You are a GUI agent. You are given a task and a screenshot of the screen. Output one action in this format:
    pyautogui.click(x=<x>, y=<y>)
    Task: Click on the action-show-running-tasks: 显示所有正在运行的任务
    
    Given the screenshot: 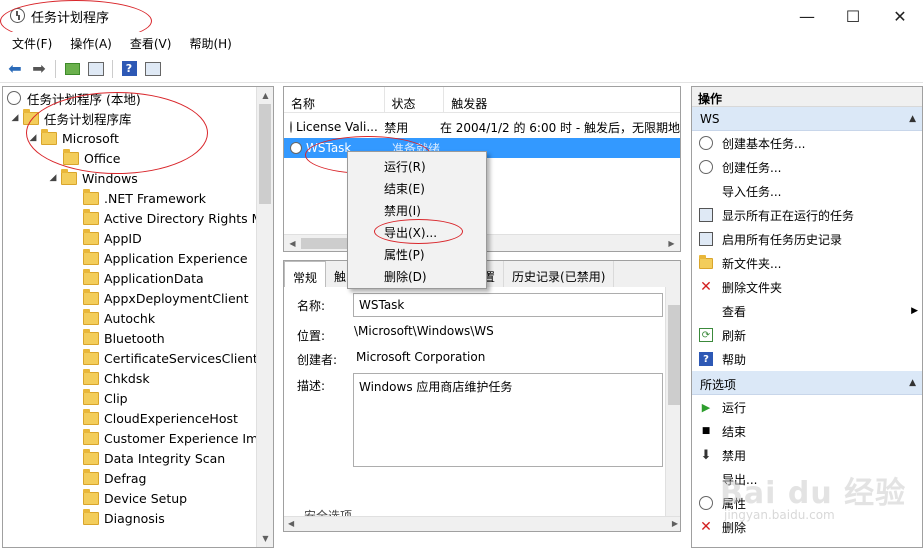 What is the action you would take?
    pyautogui.click(x=807, y=215)
    